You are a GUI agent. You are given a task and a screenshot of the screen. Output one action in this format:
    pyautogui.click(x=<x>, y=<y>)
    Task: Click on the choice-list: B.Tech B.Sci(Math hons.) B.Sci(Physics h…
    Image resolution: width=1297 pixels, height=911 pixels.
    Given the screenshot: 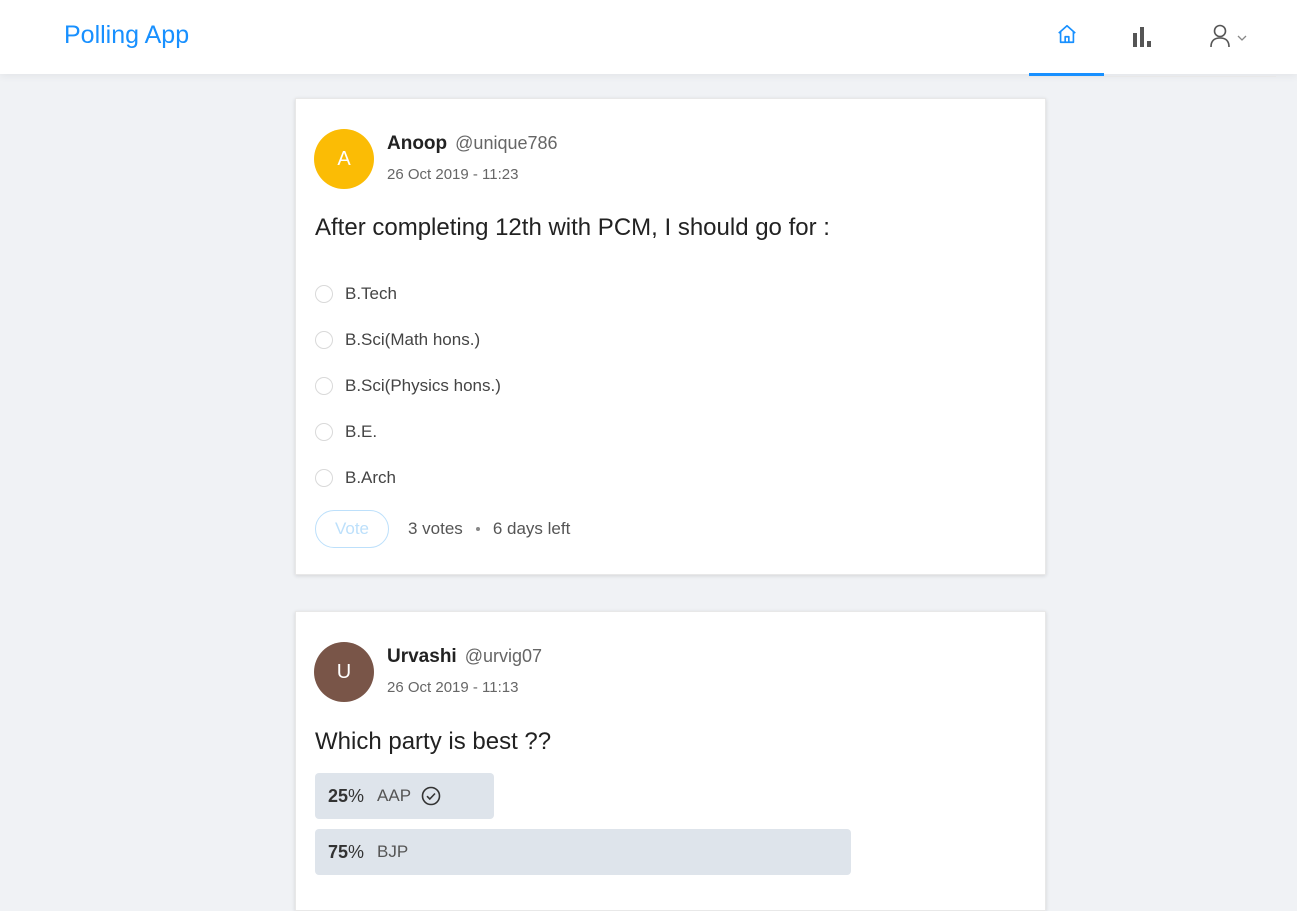 What is the action you would take?
    pyautogui.click(x=408, y=386)
    